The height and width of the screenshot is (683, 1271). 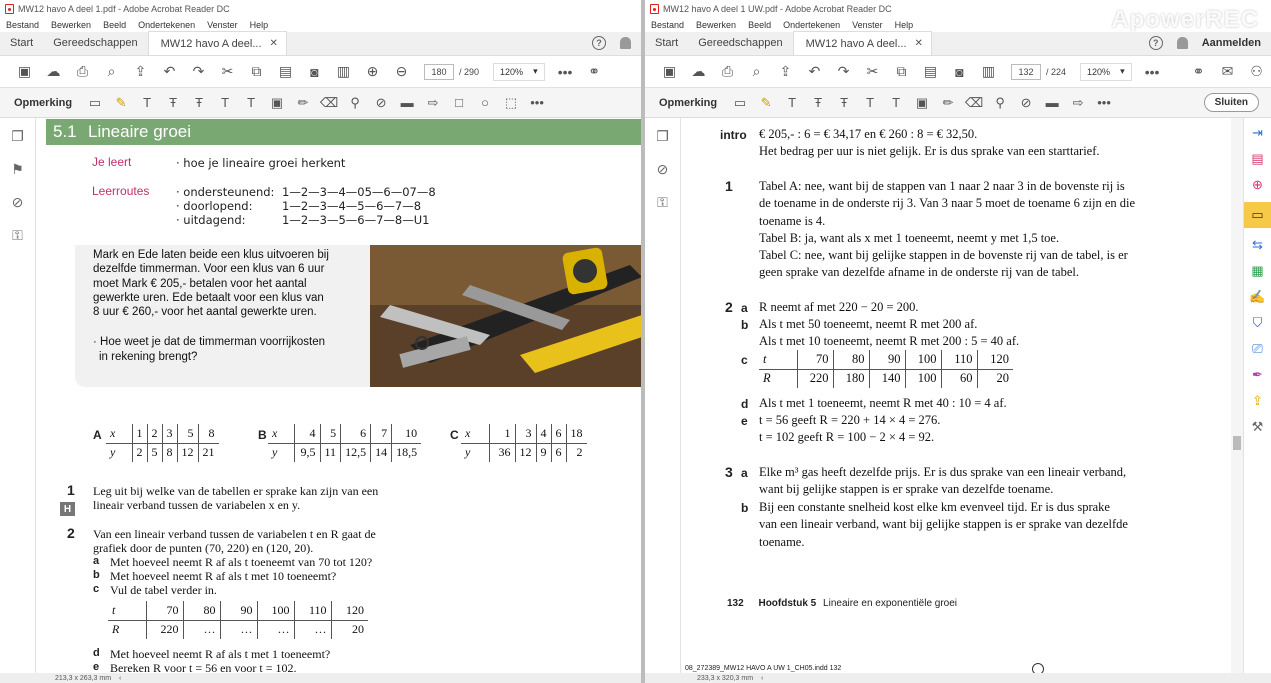 What do you see at coordinates (53, 72) in the screenshot?
I see `upload-cloud-icon: ☁` at bounding box center [53, 72].